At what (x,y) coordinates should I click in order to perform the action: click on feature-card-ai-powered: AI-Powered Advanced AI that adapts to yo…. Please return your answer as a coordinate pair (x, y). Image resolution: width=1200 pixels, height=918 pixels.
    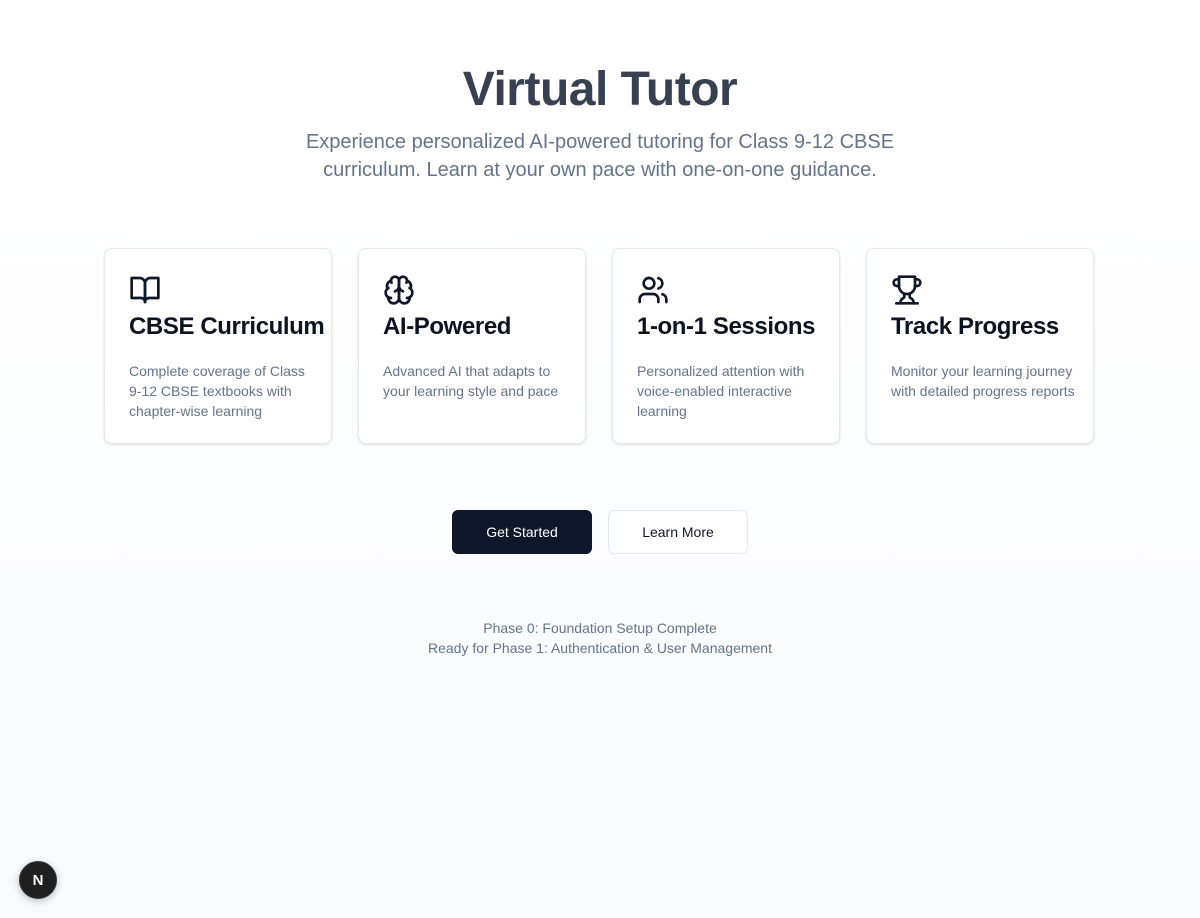
    Looking at the image, I should click on (472, 346).